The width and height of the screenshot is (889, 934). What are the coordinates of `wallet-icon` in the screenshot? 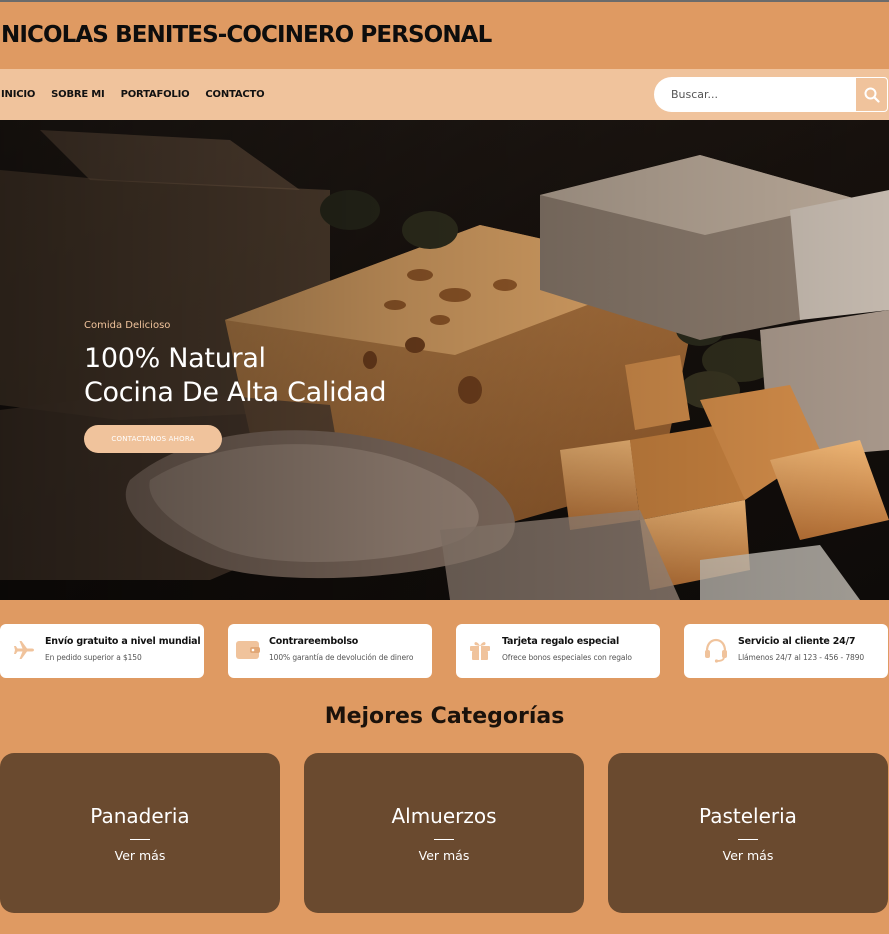 It's located at (248, 650).